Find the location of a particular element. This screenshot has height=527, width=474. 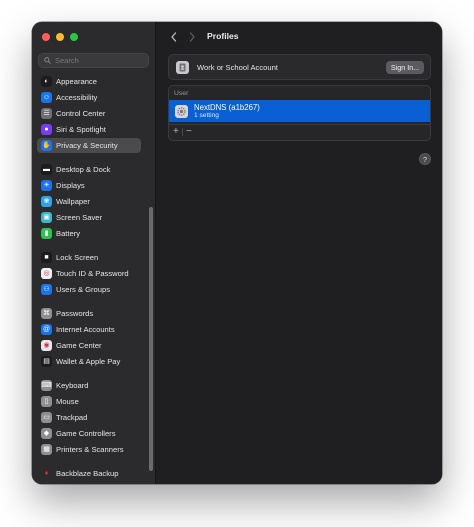

sidebar-item-privacy-security: ✋ Privacy & Security is located at coordinates (89, 145).